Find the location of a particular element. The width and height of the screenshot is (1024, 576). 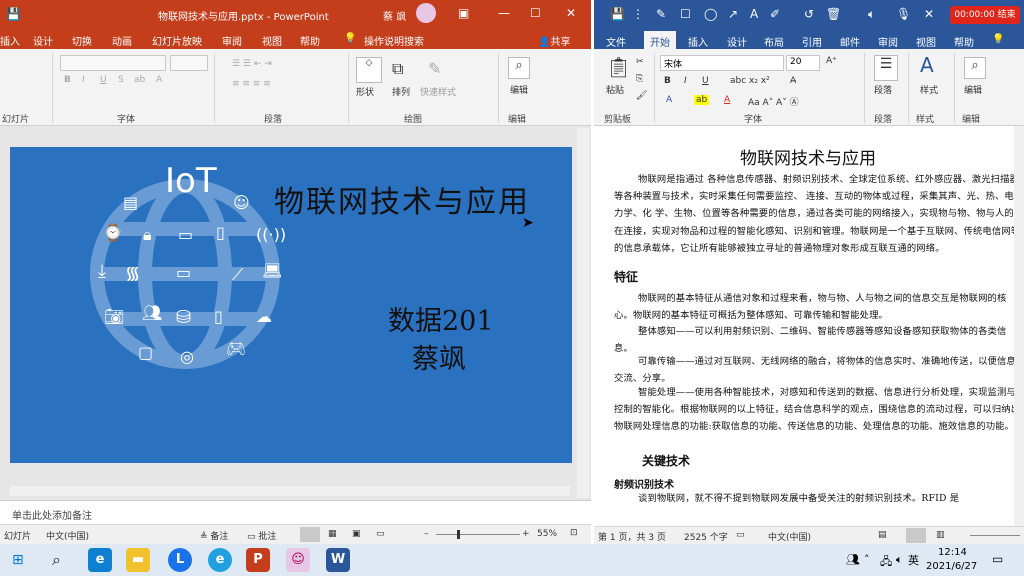

grow-font-icon: A⁺ is located at coordinates (831, 61).